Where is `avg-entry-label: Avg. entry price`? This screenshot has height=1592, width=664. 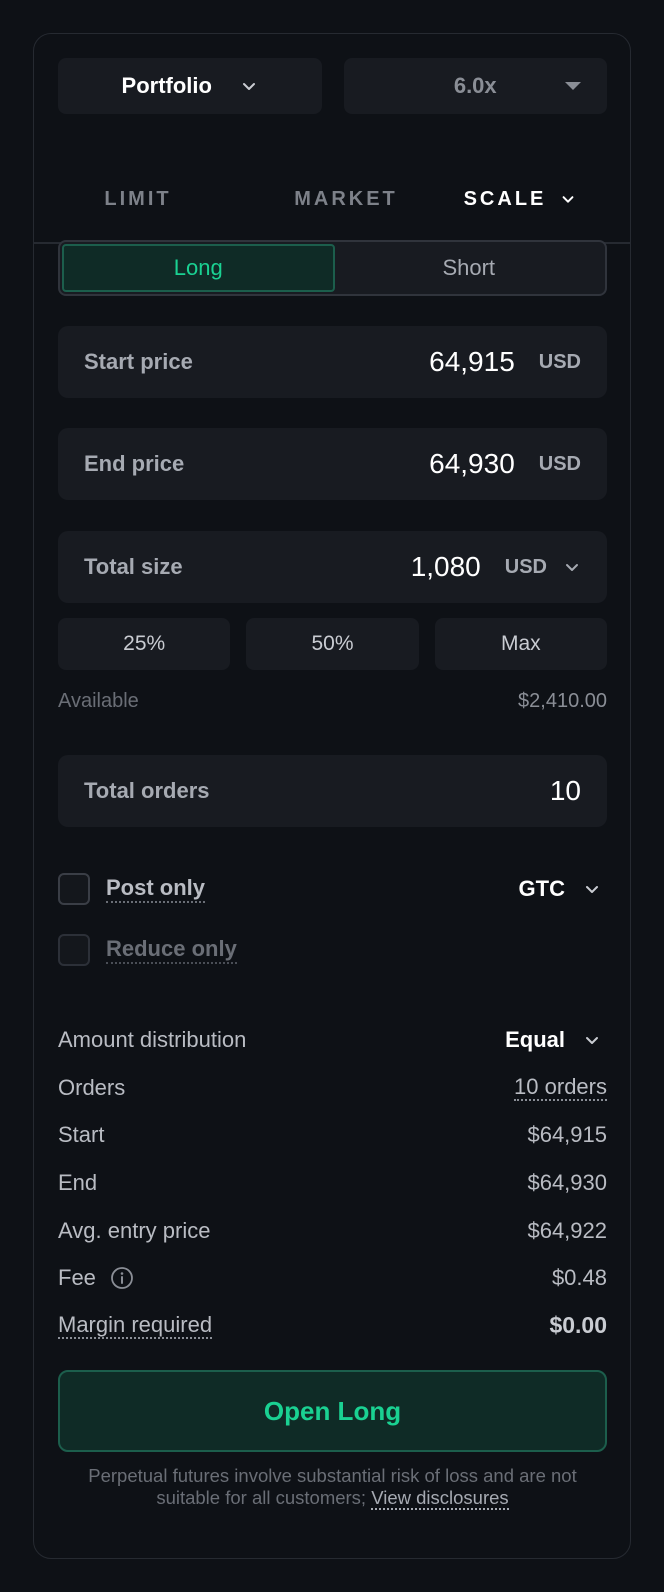 avg-entry-label: Avg. entry price is located at coordinates (134, 1230).